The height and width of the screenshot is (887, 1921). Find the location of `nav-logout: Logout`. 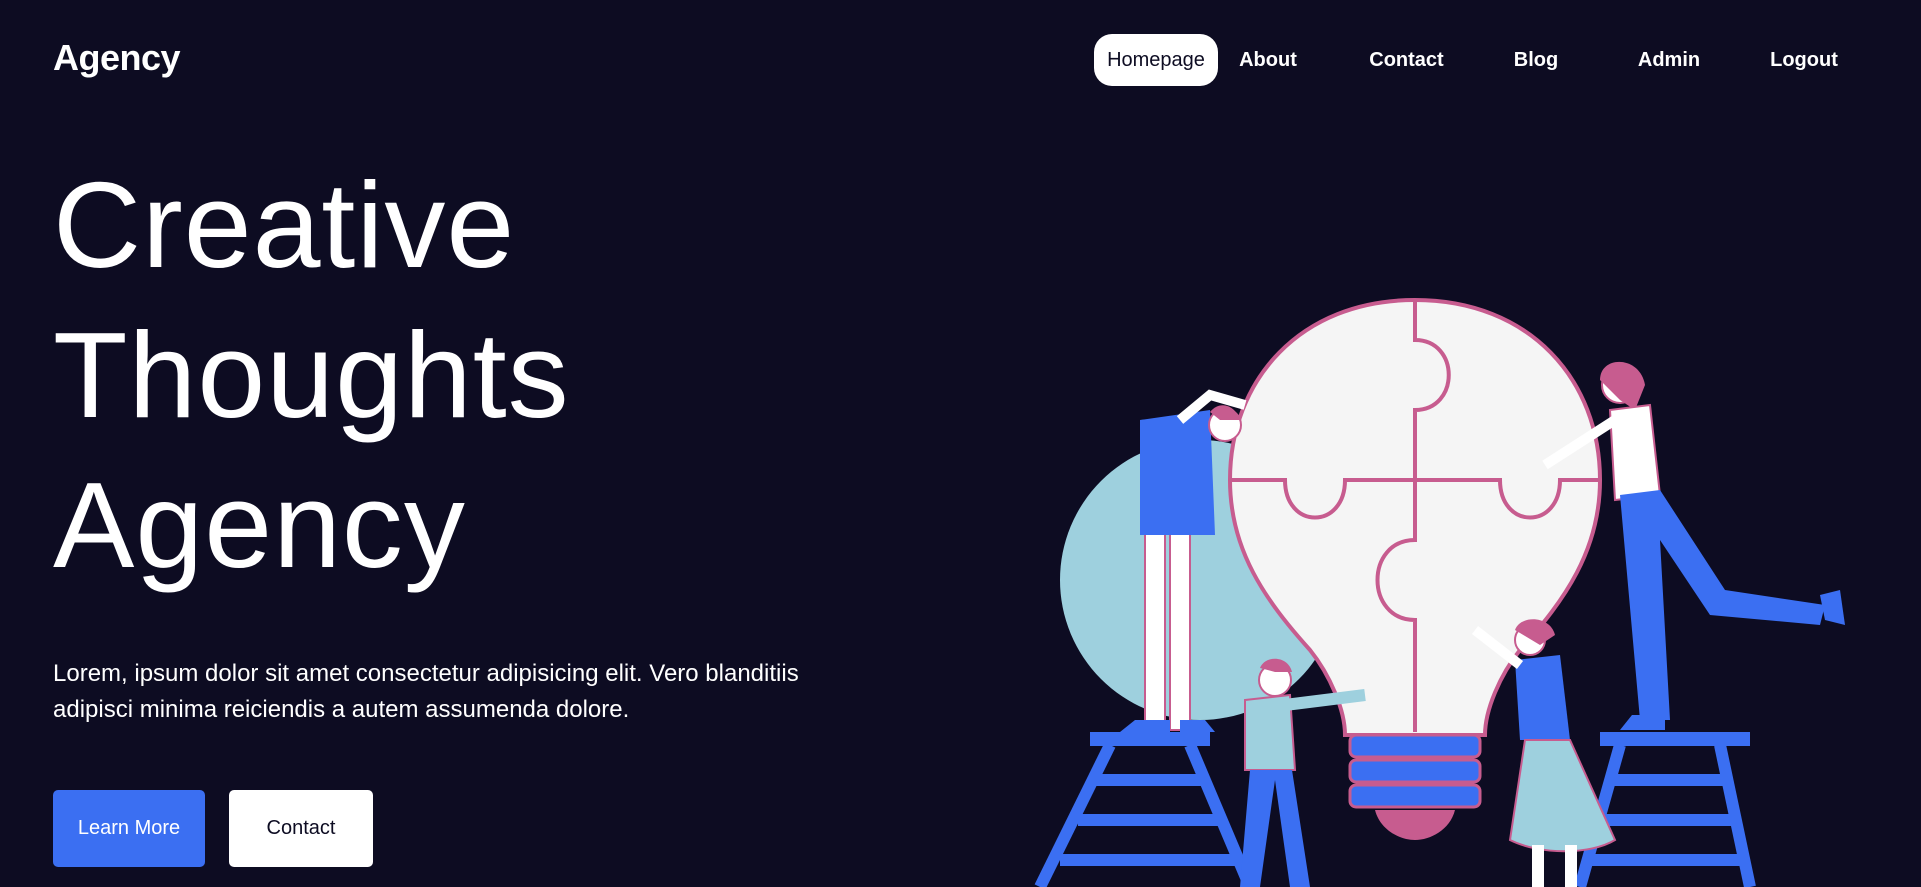

nav-logout: Logout is located at coordinates (1804, 60).